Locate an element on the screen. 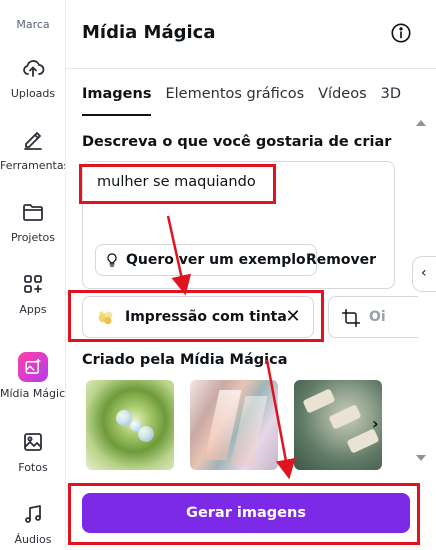 This screenshot has width=436, height=550. info-icon is located at coordinates (401, 33).